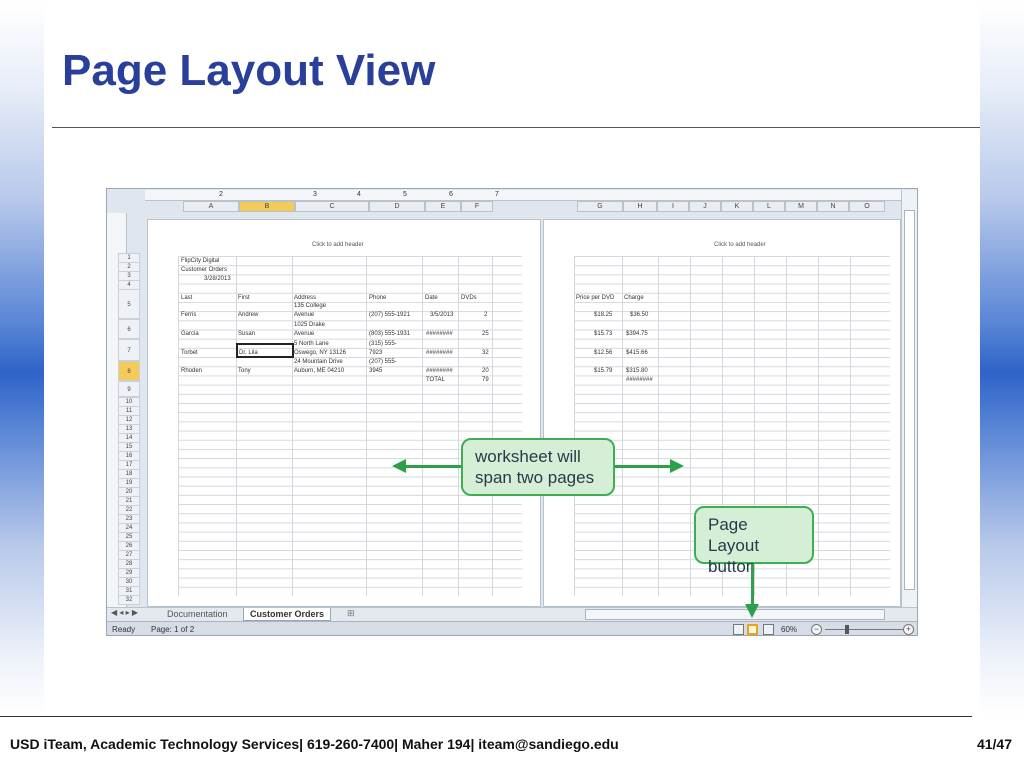 The image size is (1024, 768). What do you see at coordinates (320, 353) in the screenshot?
I see `cell: Oswego, NY 13126` at bounding box center [320, 353].